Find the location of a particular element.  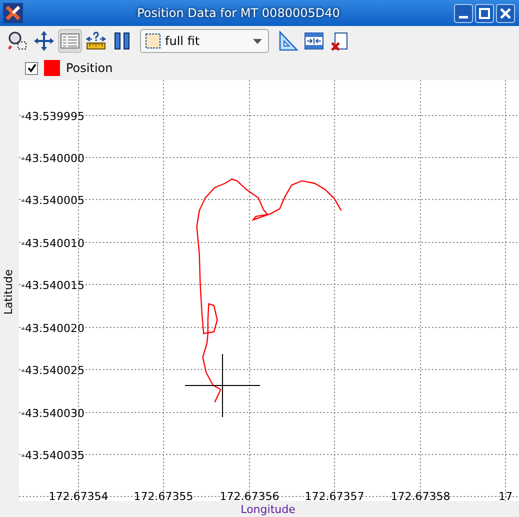

zoom-icon is located at coordinates (18, 41).